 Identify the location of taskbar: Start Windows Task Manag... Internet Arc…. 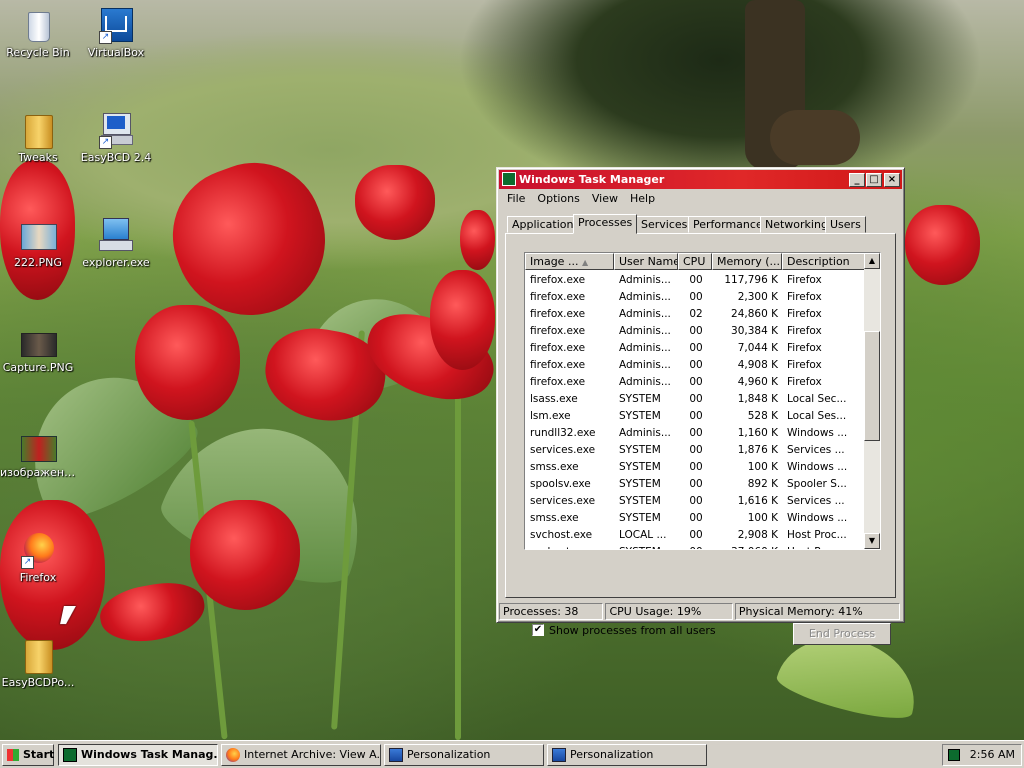
(512, 754).